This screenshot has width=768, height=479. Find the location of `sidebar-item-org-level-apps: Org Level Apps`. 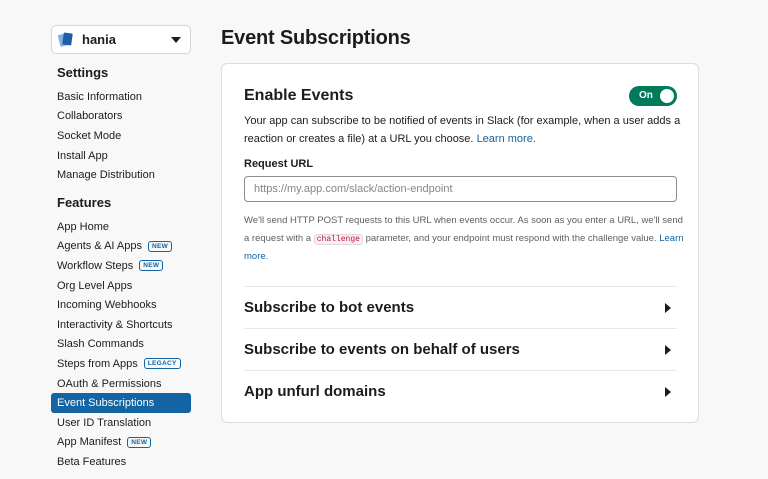

sidebar-item-org-level-apps: Org Level Apps is located at coordinates (121, 286).